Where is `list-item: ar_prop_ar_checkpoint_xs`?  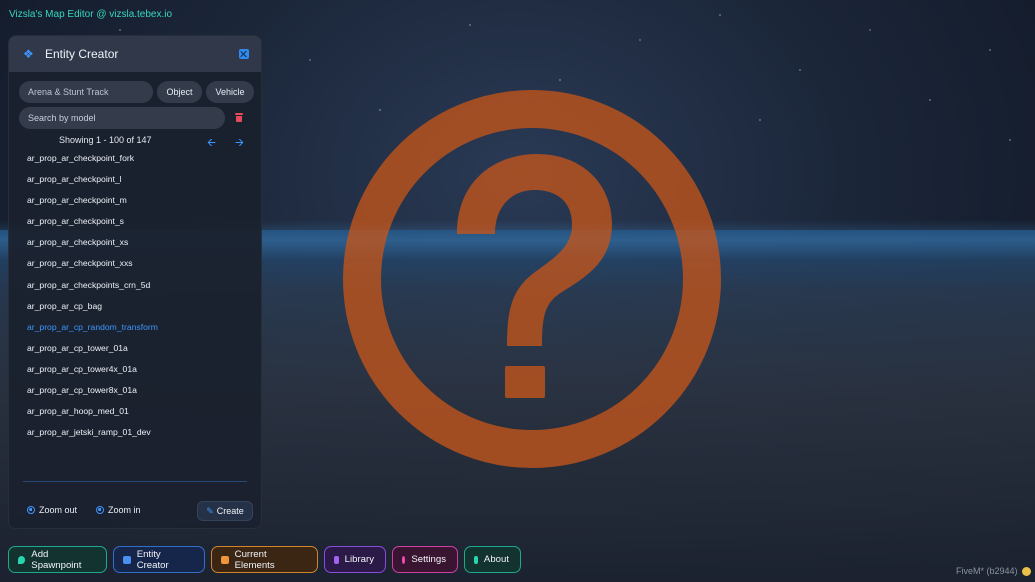 list-item: ar_prop_ar_checkpoint_xs is located at coordinates (135, 242).